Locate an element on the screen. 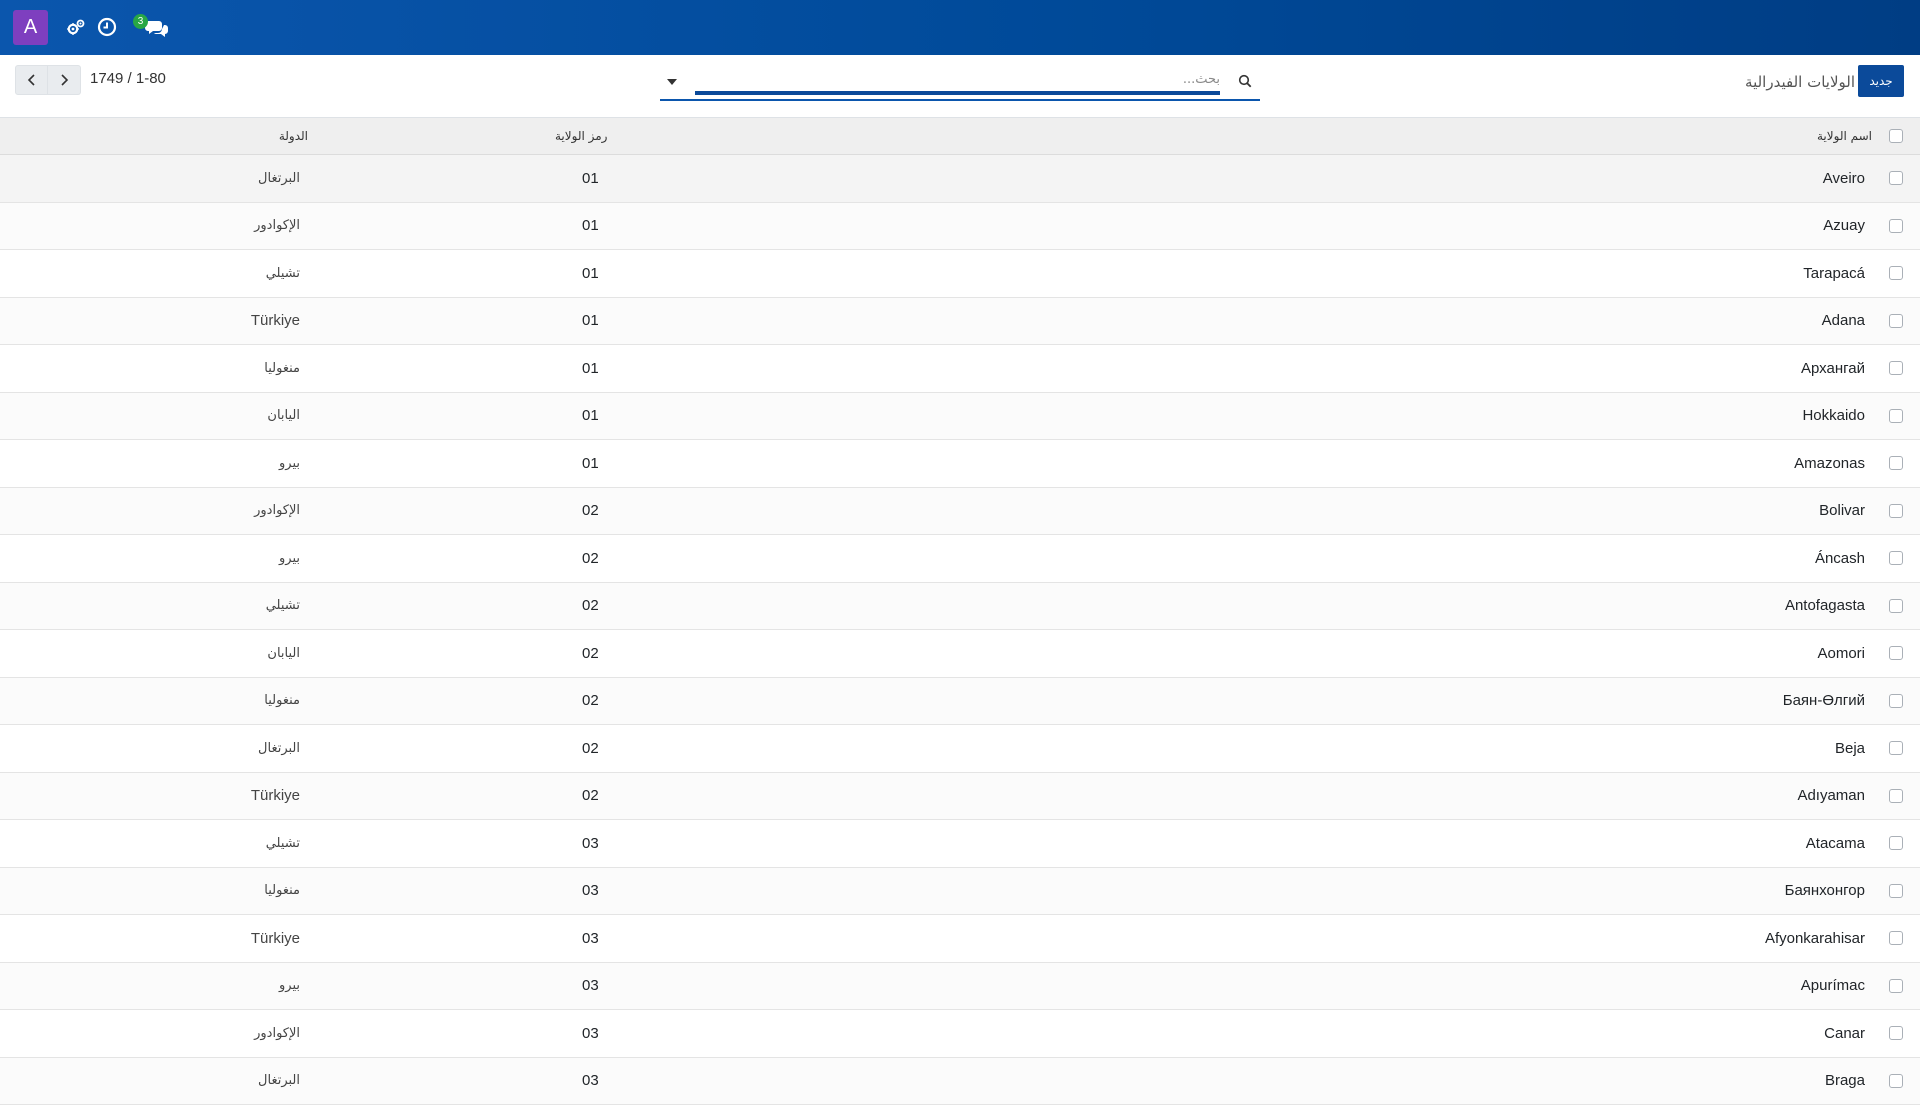 The width and height of the screenshot is (1920, 1105). state-name-cell: Antofagasta is located at coordinates (1825, 606).